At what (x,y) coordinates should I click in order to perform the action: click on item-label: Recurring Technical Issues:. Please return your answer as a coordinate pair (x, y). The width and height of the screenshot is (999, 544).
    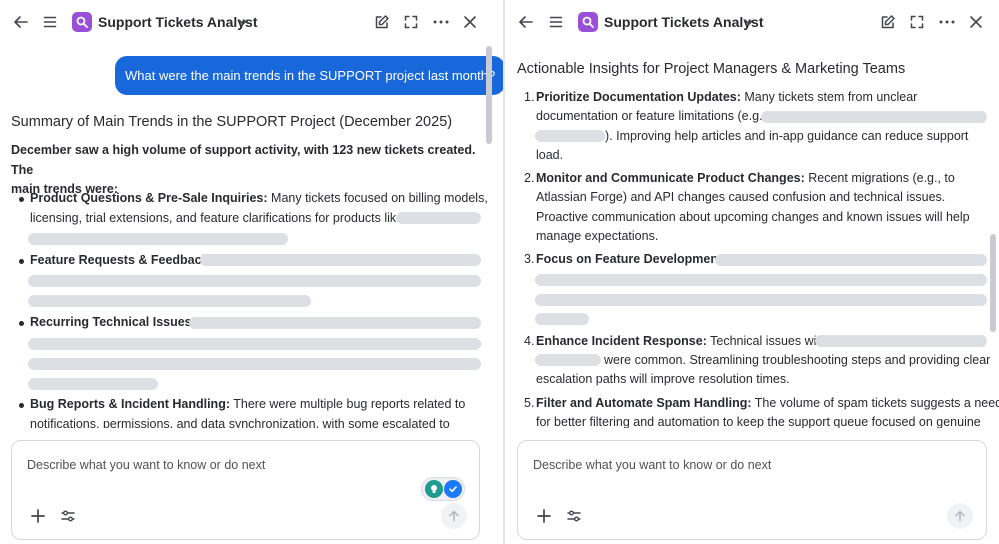
    Looking at the image, I should click on (113, 322).